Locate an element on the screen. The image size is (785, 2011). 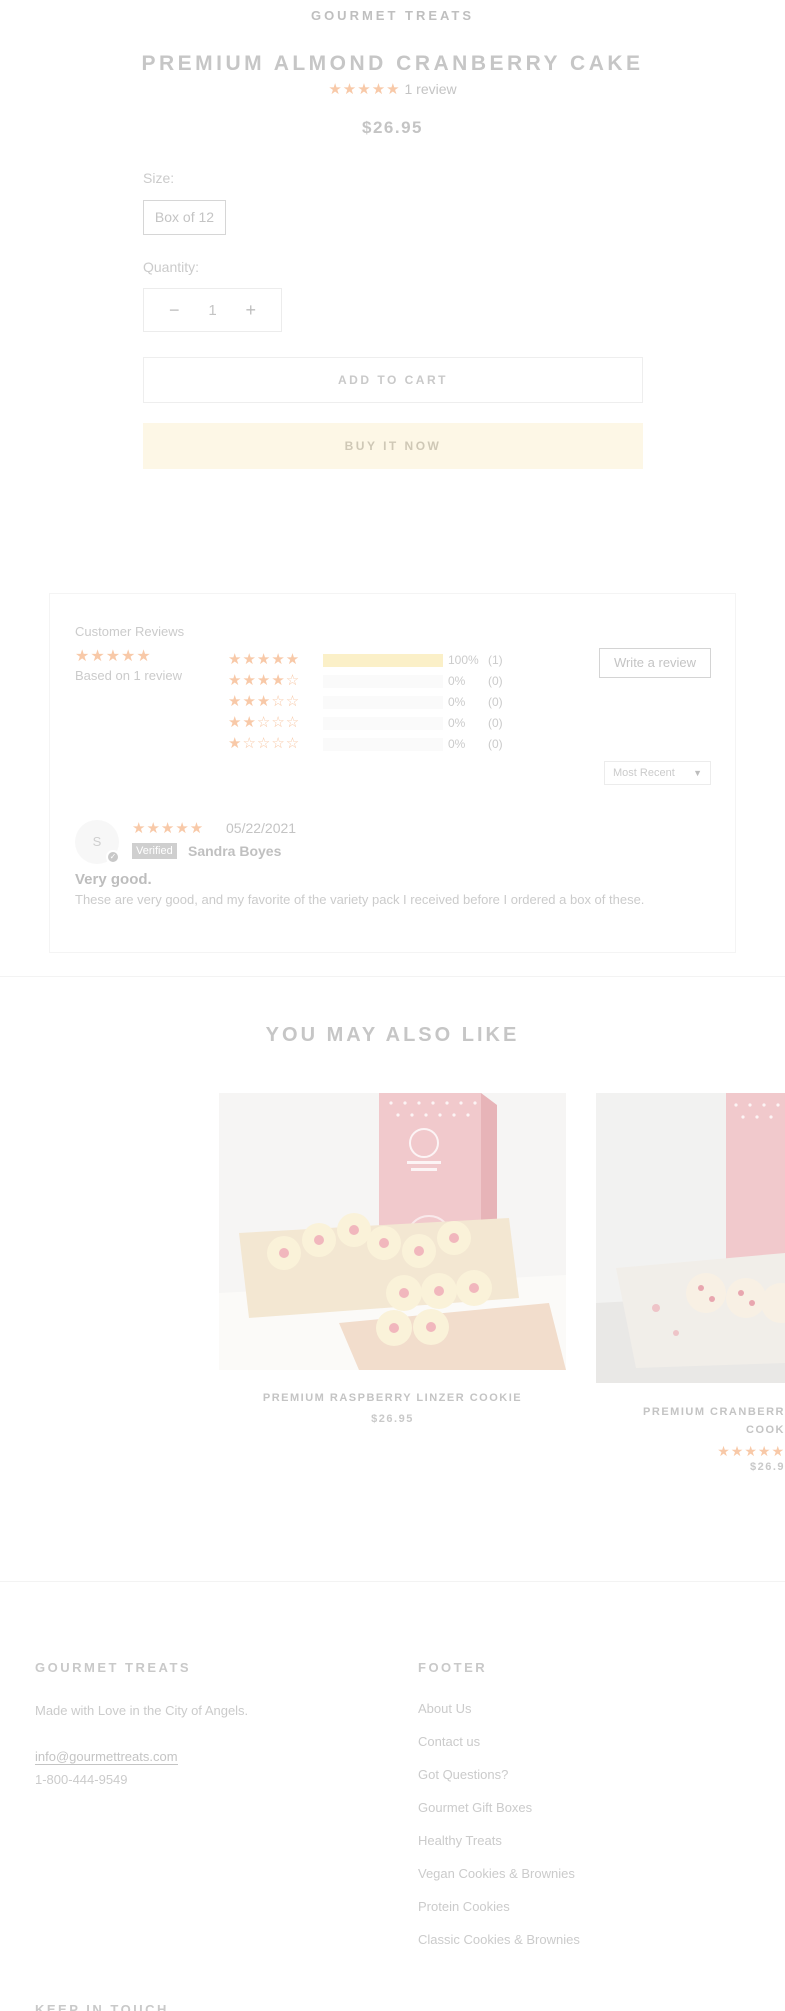
review-count: 1 review is located at coordinates (431, 89).